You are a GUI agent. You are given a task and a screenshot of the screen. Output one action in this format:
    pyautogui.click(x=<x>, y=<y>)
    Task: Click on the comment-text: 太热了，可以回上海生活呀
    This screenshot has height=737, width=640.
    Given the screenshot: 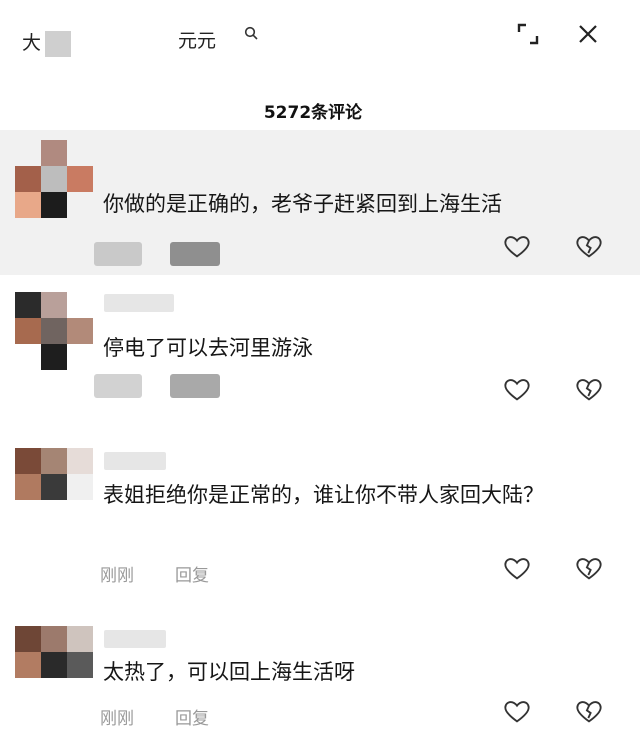 What is the action you would take?
    pyautogui.click(x=229, y=672)
    